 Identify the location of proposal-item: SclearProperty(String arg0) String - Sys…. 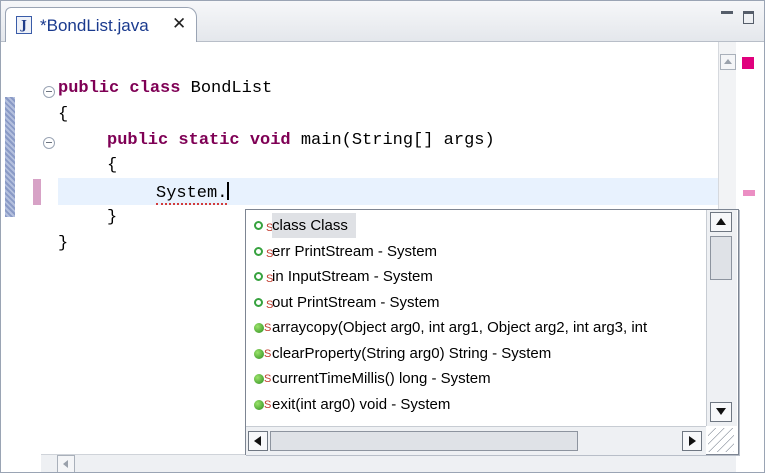
(478, 353).